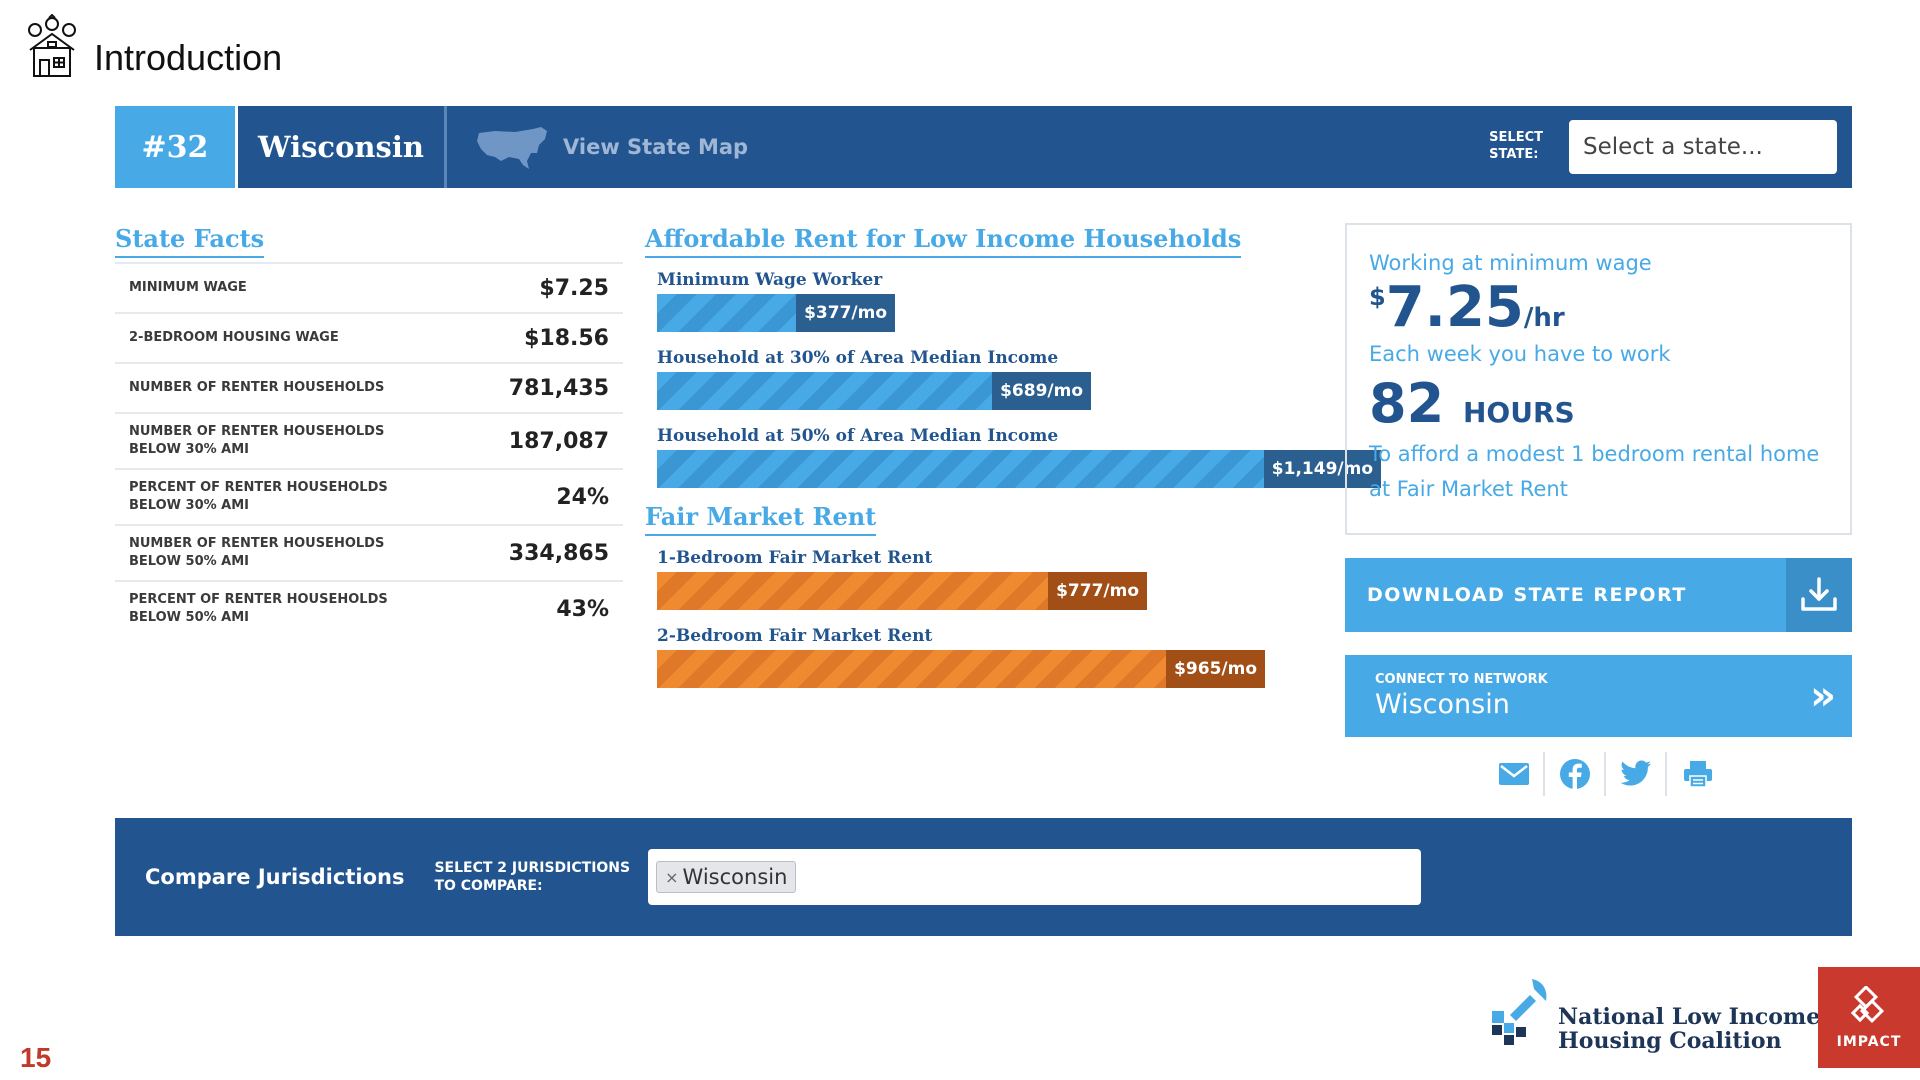 The width and height of the screenshot is (1920, 1080). What do you see at coordinates (188, 57) in the screenshot?
I see `slide-title: Introduction` at bounding box center [188, 57].